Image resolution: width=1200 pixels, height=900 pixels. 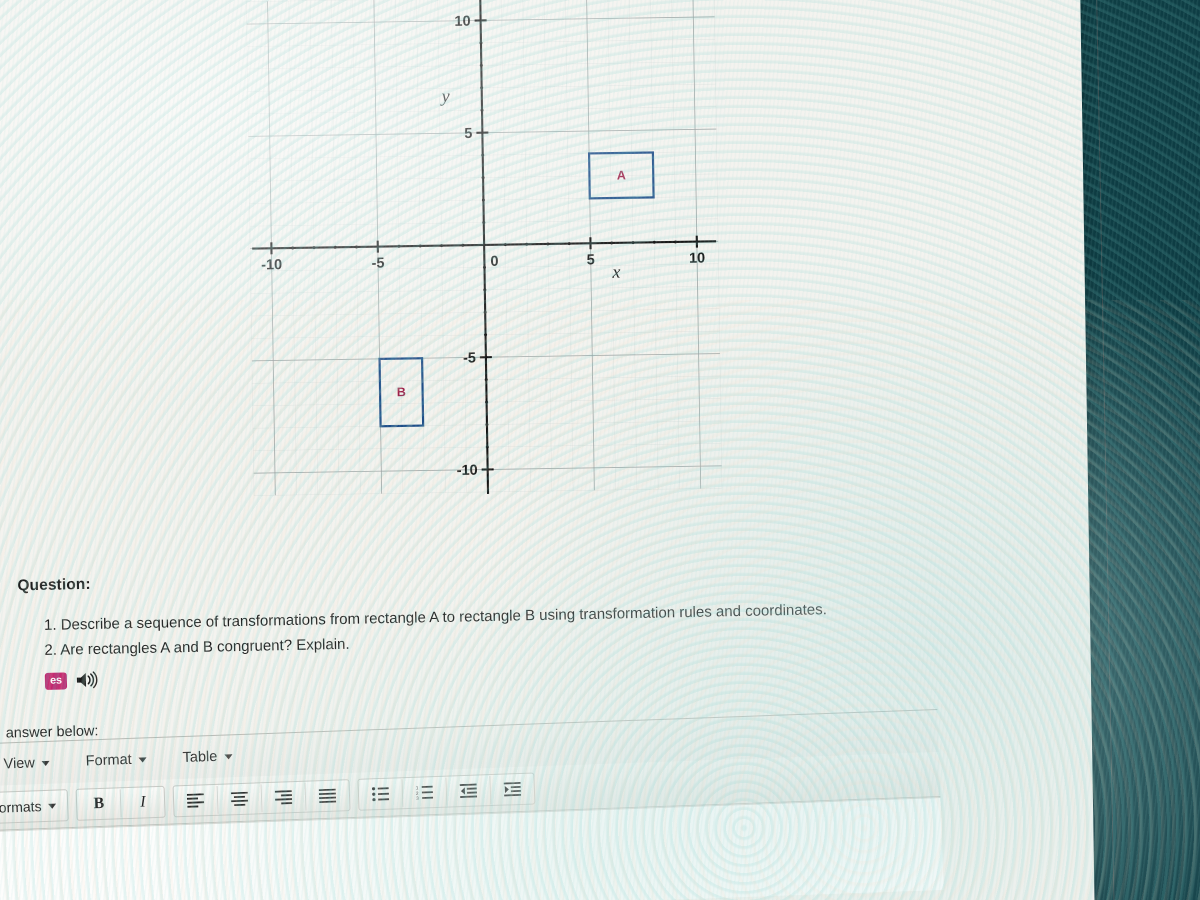 I want to click on italic-button: I, so click(x=143, y=803).